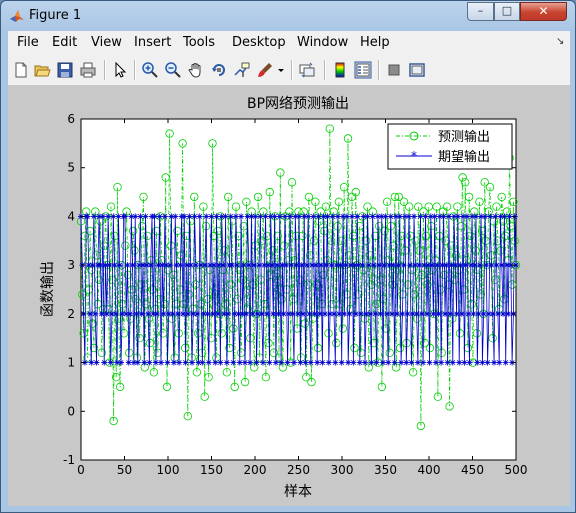  Describe the element at coordinates (363, 70) in the screenshot. I see `insert-legend-icon` at that location.